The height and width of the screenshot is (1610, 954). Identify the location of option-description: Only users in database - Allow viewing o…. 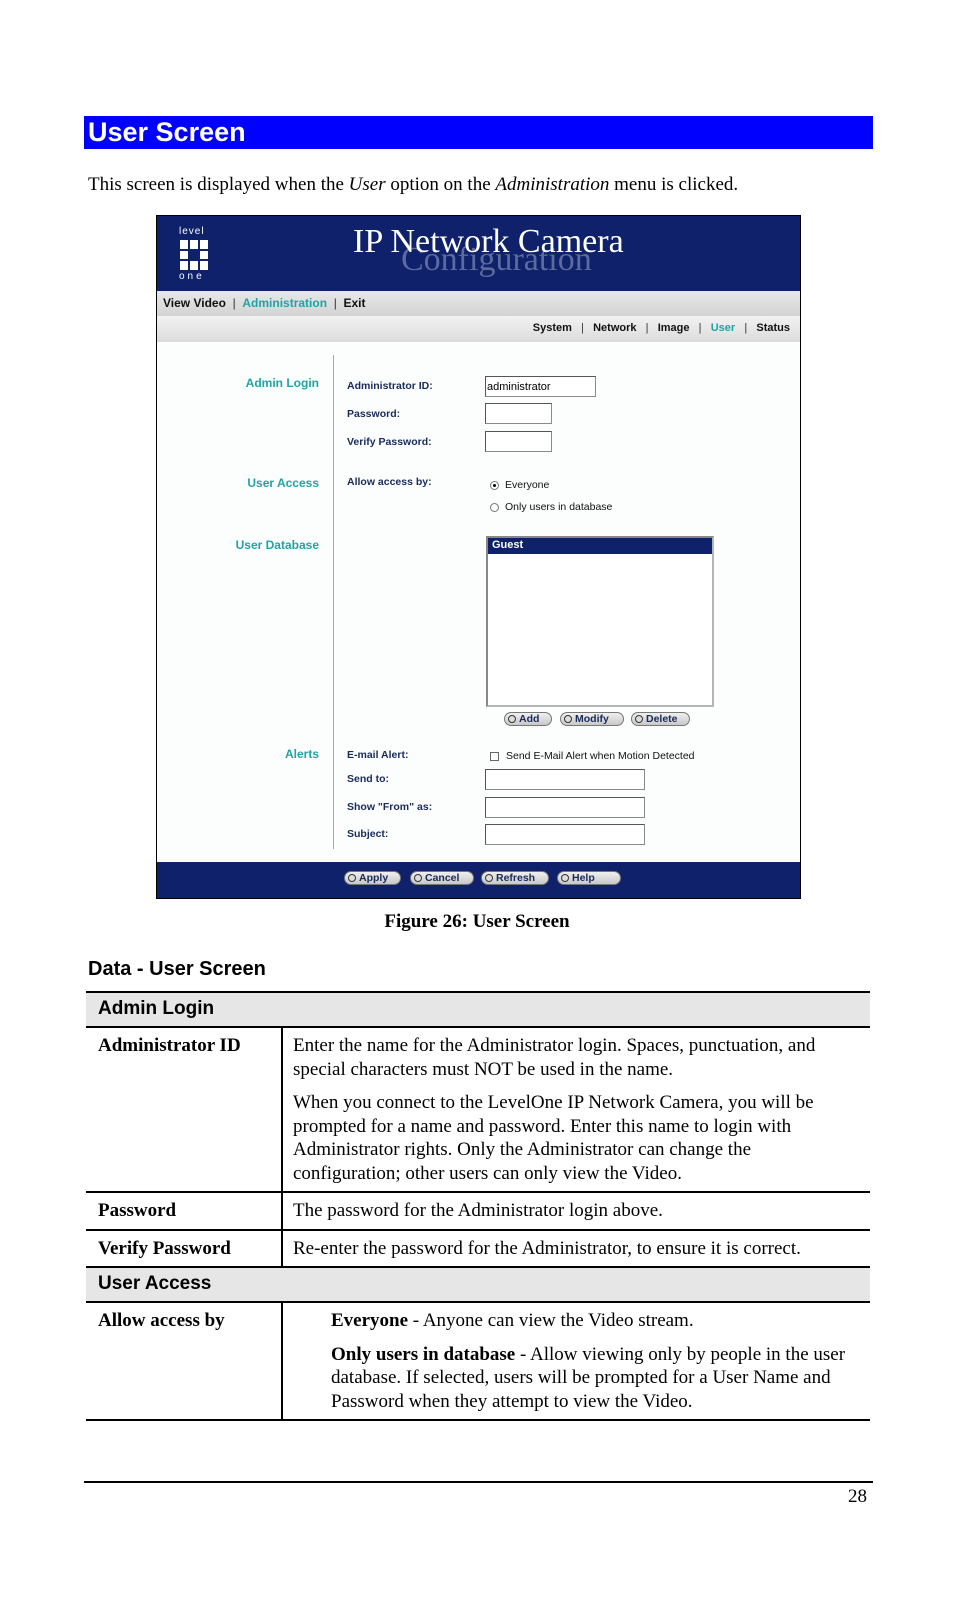
(595, 1378).